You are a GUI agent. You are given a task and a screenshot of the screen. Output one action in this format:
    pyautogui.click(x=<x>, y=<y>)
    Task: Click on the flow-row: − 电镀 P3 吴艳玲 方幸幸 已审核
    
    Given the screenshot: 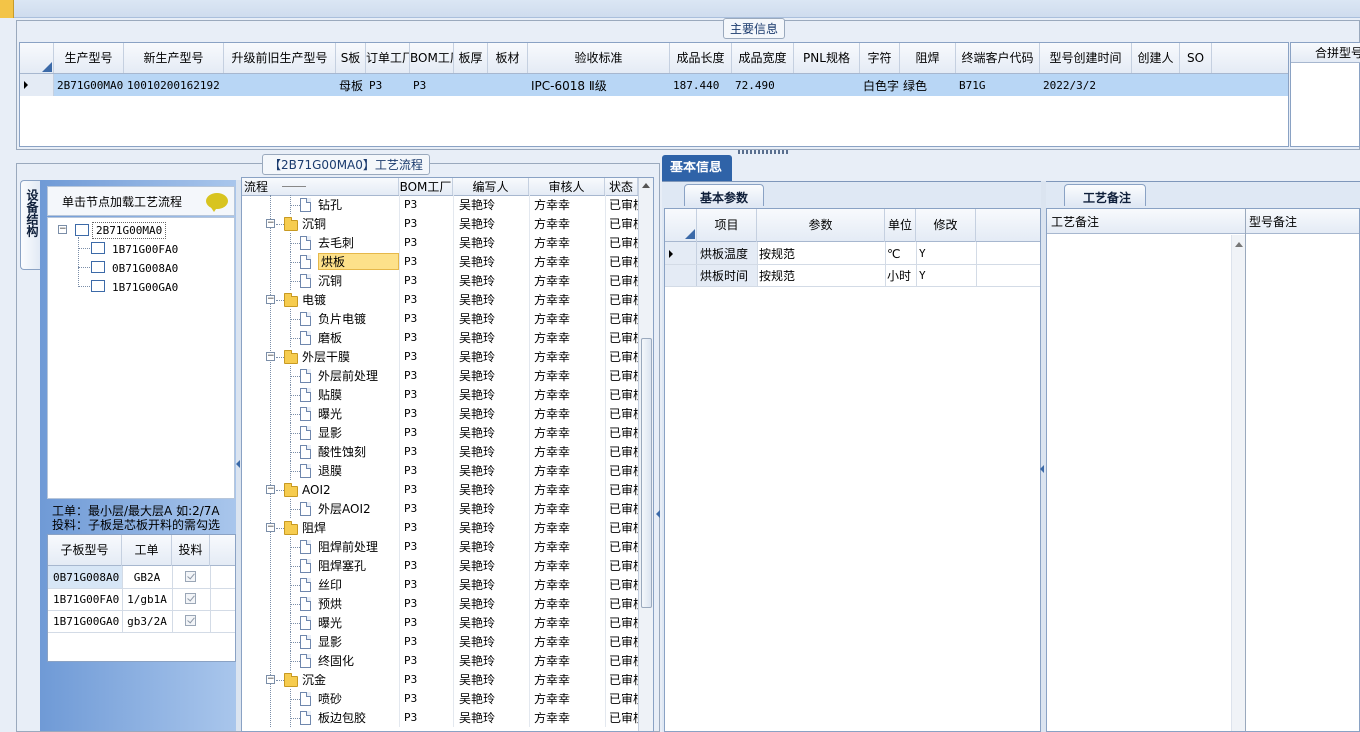 What is the action you would take?
    pyautogui.click(x=440, y=299)
    